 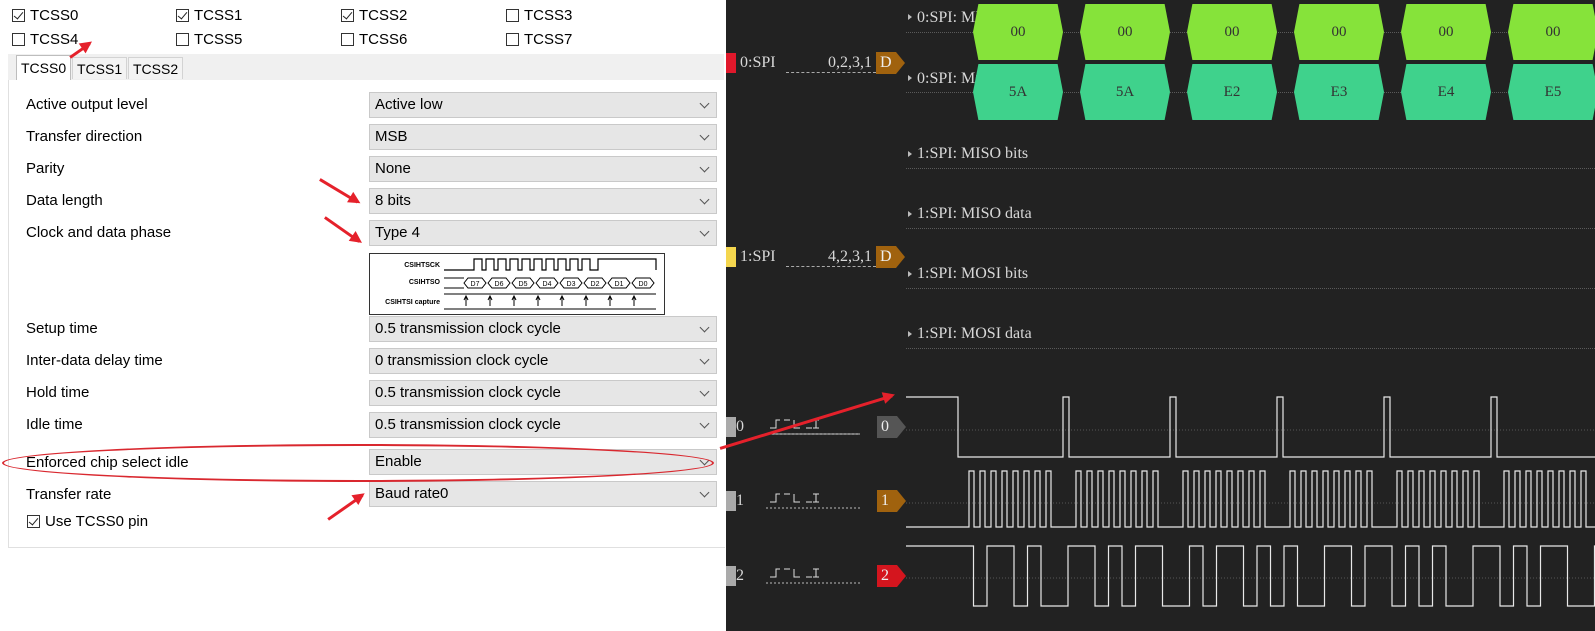 I want to click on select-value: 0 transmission clock cycle, so click(x=462, y=360).